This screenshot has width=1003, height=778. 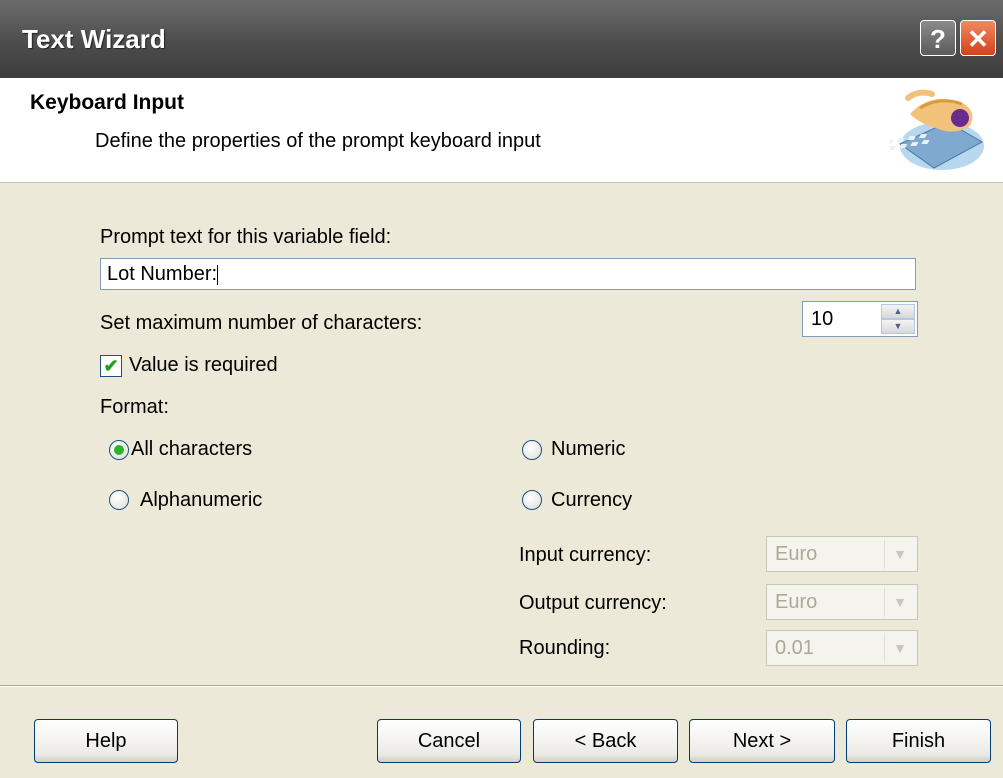 I want to click on spinner-buttons: ▲ ▼, so click(x=898, y=319).